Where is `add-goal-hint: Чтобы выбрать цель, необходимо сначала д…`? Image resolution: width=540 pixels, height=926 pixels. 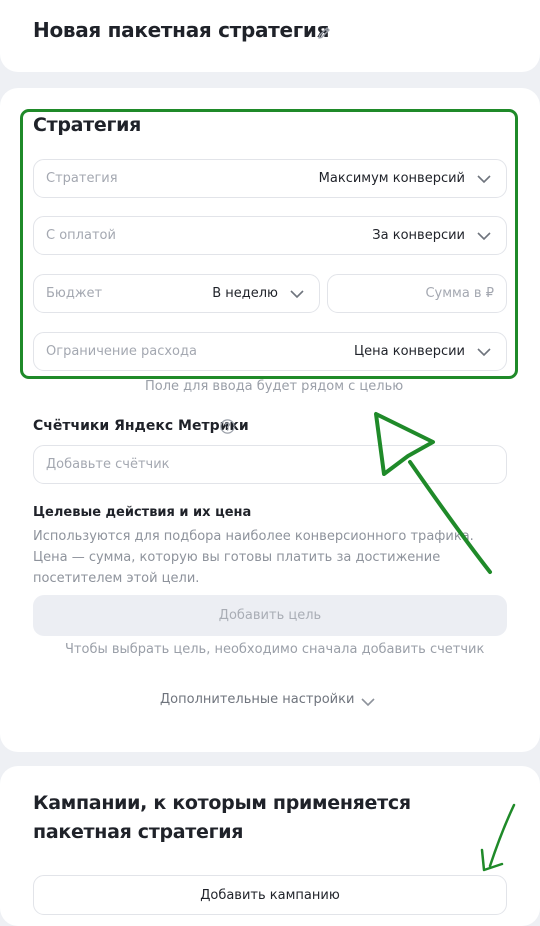
add-goal-hint: Чтобы выбрать цель, необходимо сначала д… is located at coordinates (275, 649).